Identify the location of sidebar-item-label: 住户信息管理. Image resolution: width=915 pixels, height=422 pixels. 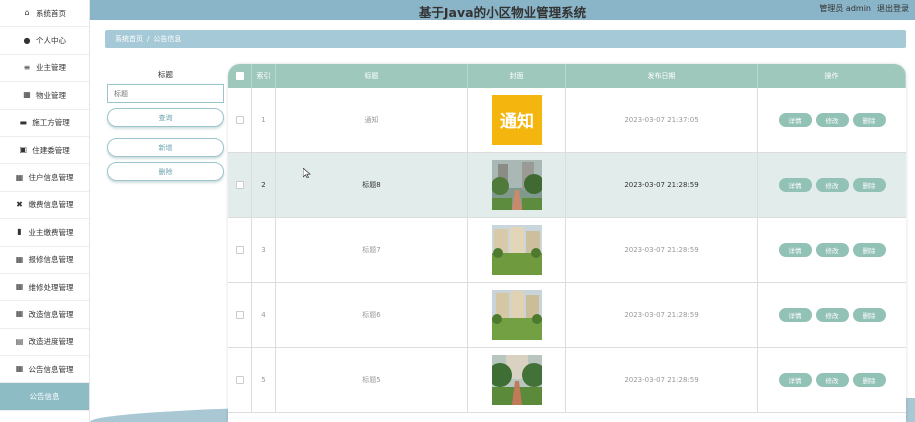
(51, 178).